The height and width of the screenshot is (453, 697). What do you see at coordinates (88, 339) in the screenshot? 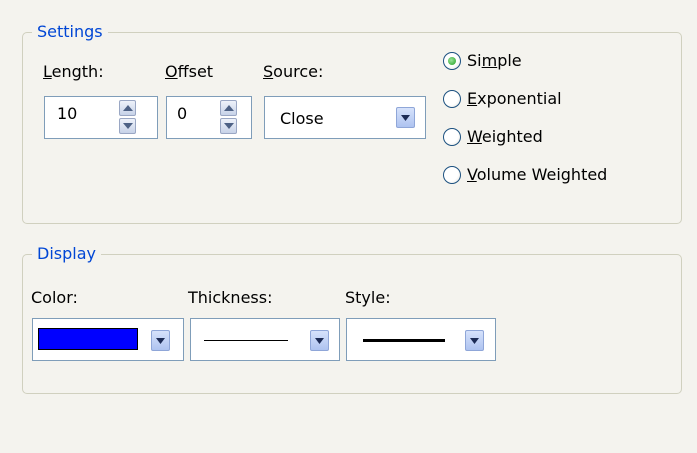
I see `color-swatch` at bounding box center [88, 339].